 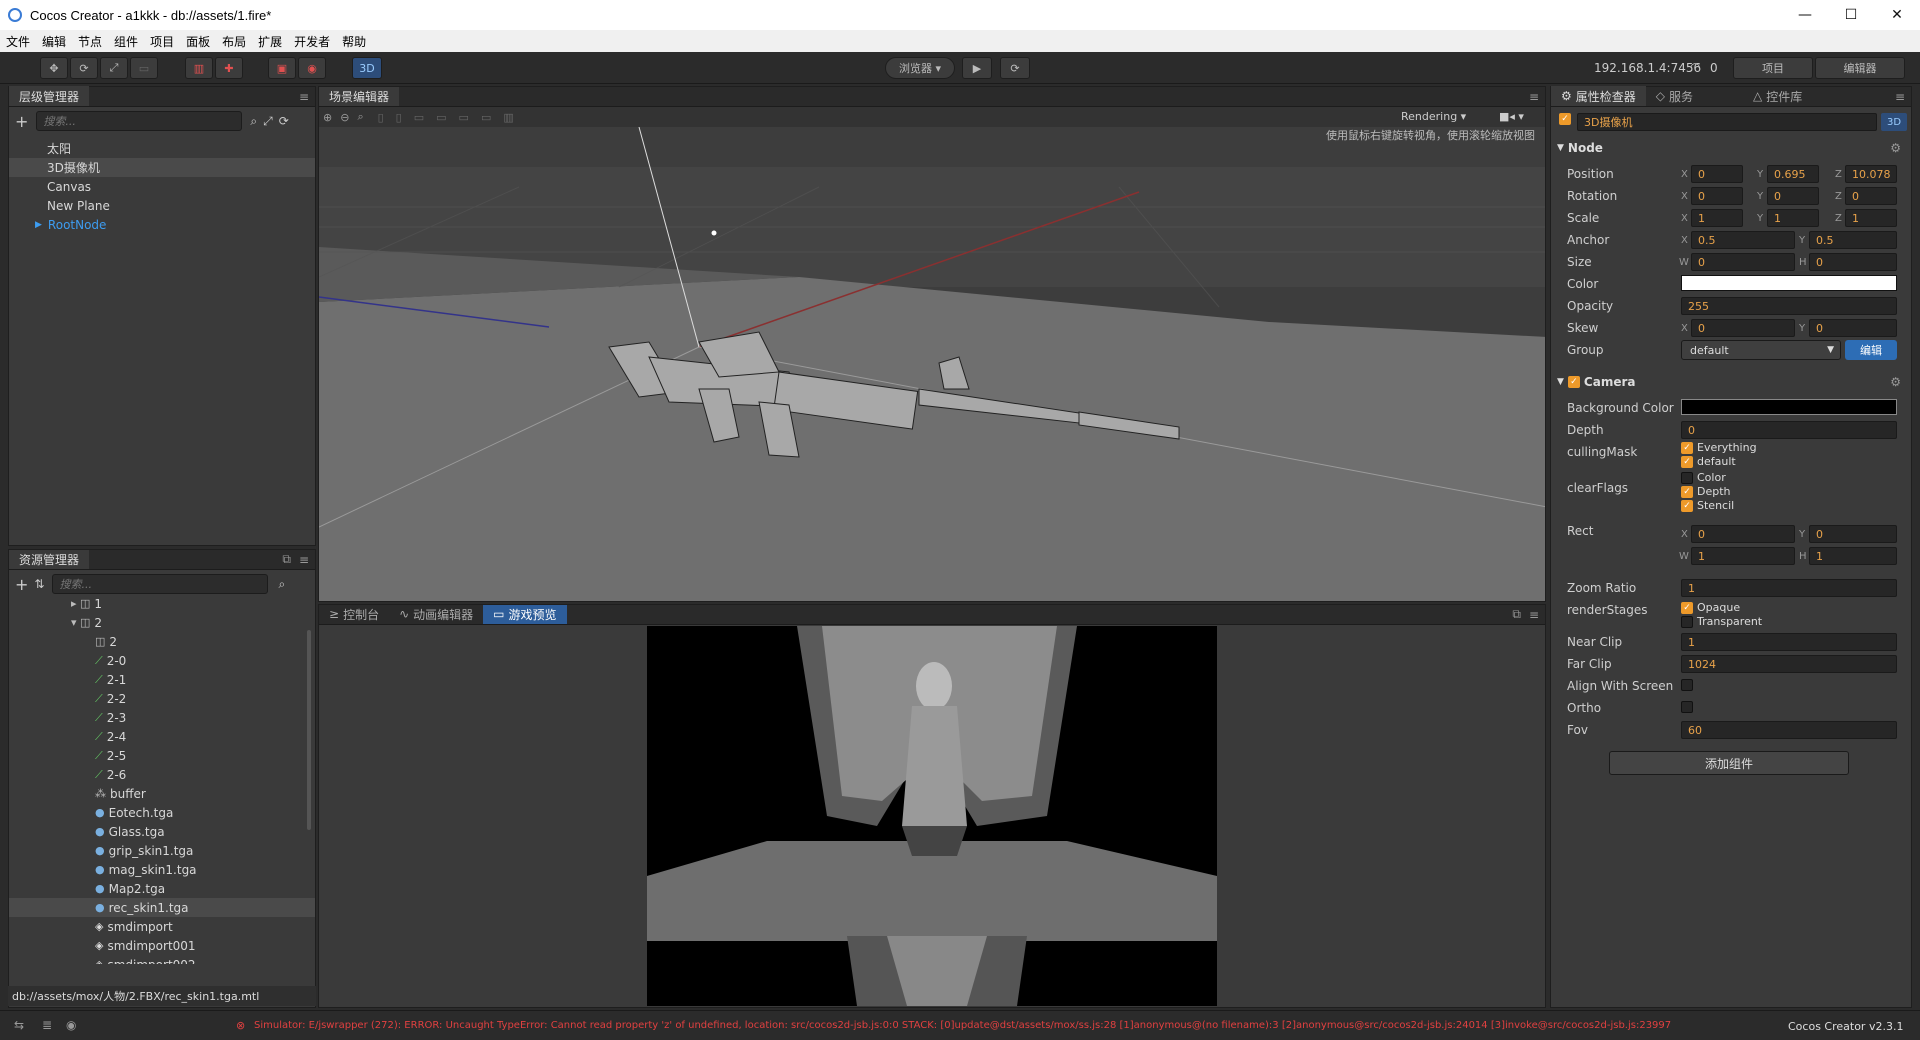 What do you see at coordinates (508, 117) in the screenshot?
I see `distribute-icon: ▥` at bounding box center [508, 117].